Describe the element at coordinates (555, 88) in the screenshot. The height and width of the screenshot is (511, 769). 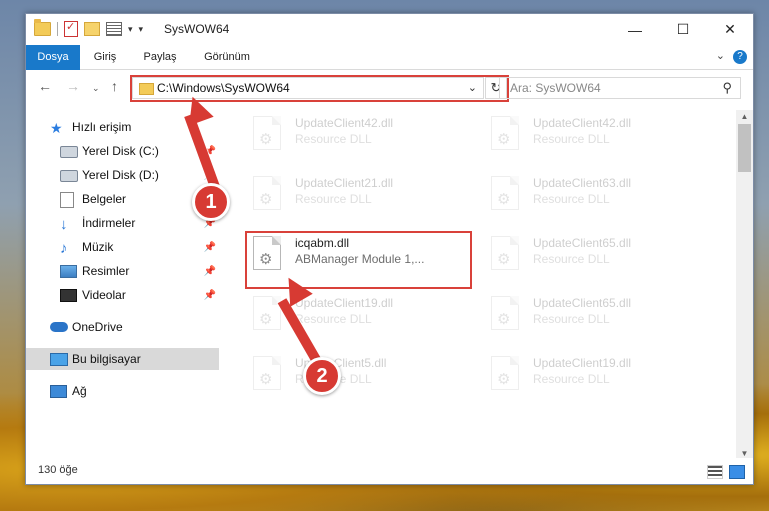
I see `search-input: Ara: SysWOW64` at that location.